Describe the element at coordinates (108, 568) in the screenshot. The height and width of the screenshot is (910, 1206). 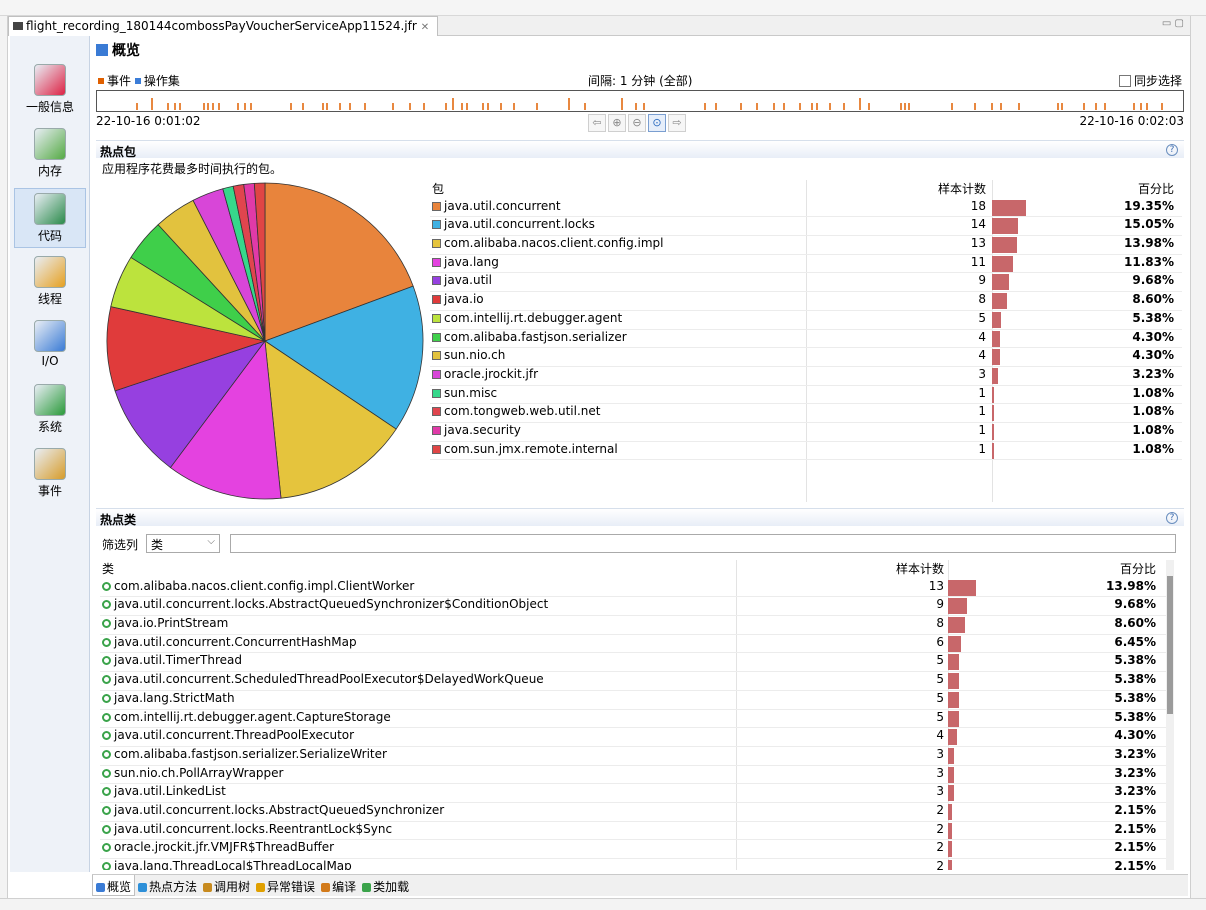
I see `col-class: 类` at that location.